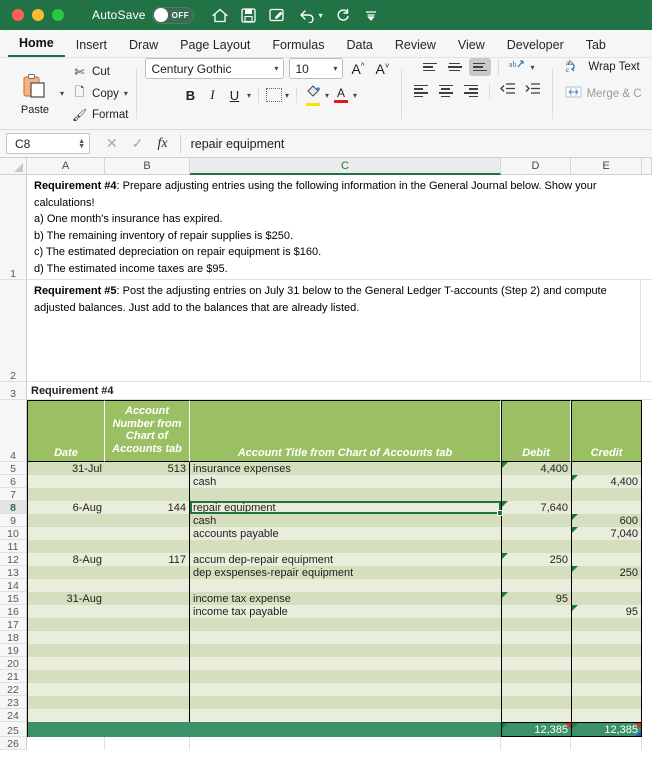  I want to click on cell-account-number-r22, so click(147, 689).